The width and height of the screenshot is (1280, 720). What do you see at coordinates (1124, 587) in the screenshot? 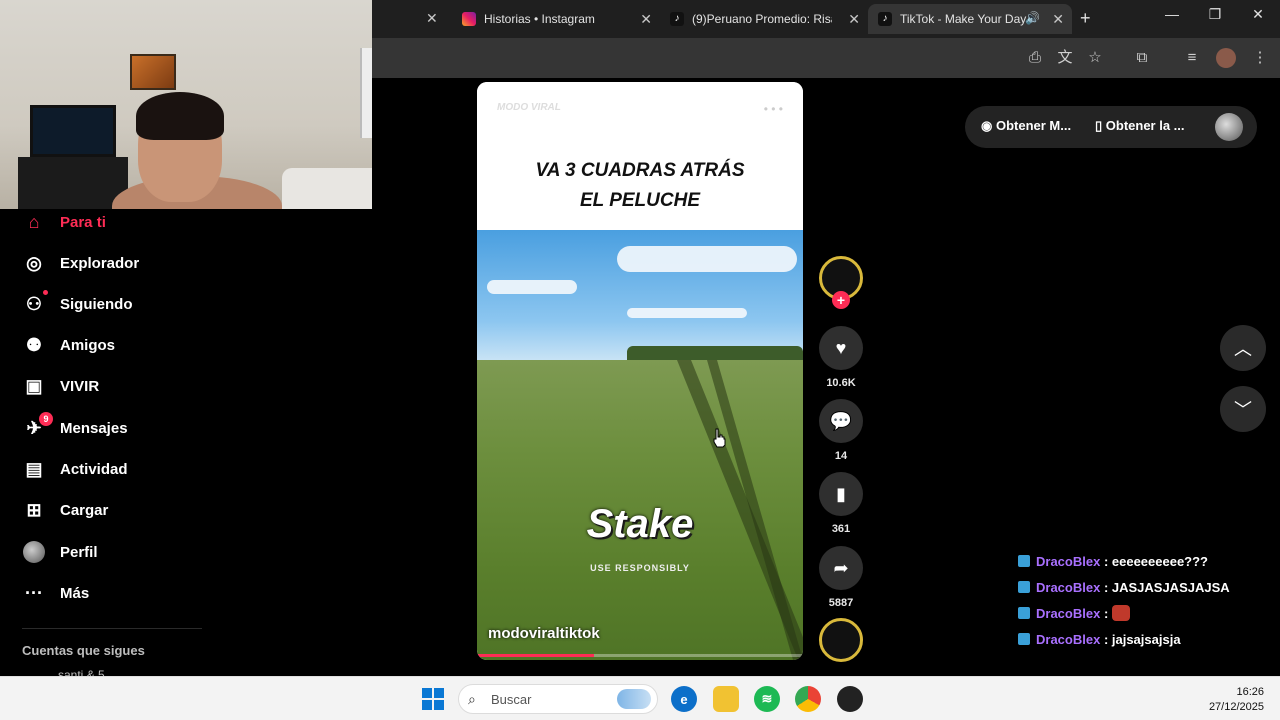
I see `chat-message: DracoBlex : JASJASJASJAJSA` at bounding box center [1124, 587].